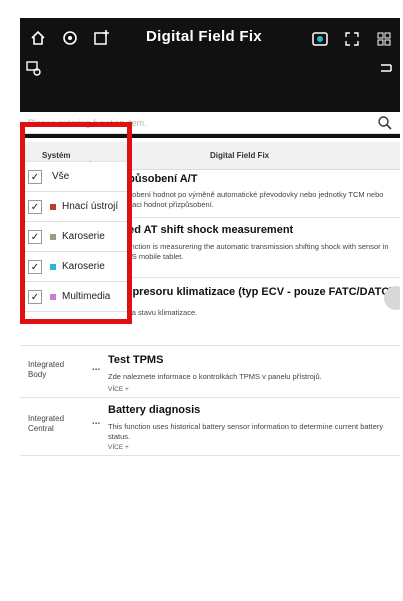  Describe the element at coordinates (385, 123) in the screenshot. I see `search-icon` at that location.